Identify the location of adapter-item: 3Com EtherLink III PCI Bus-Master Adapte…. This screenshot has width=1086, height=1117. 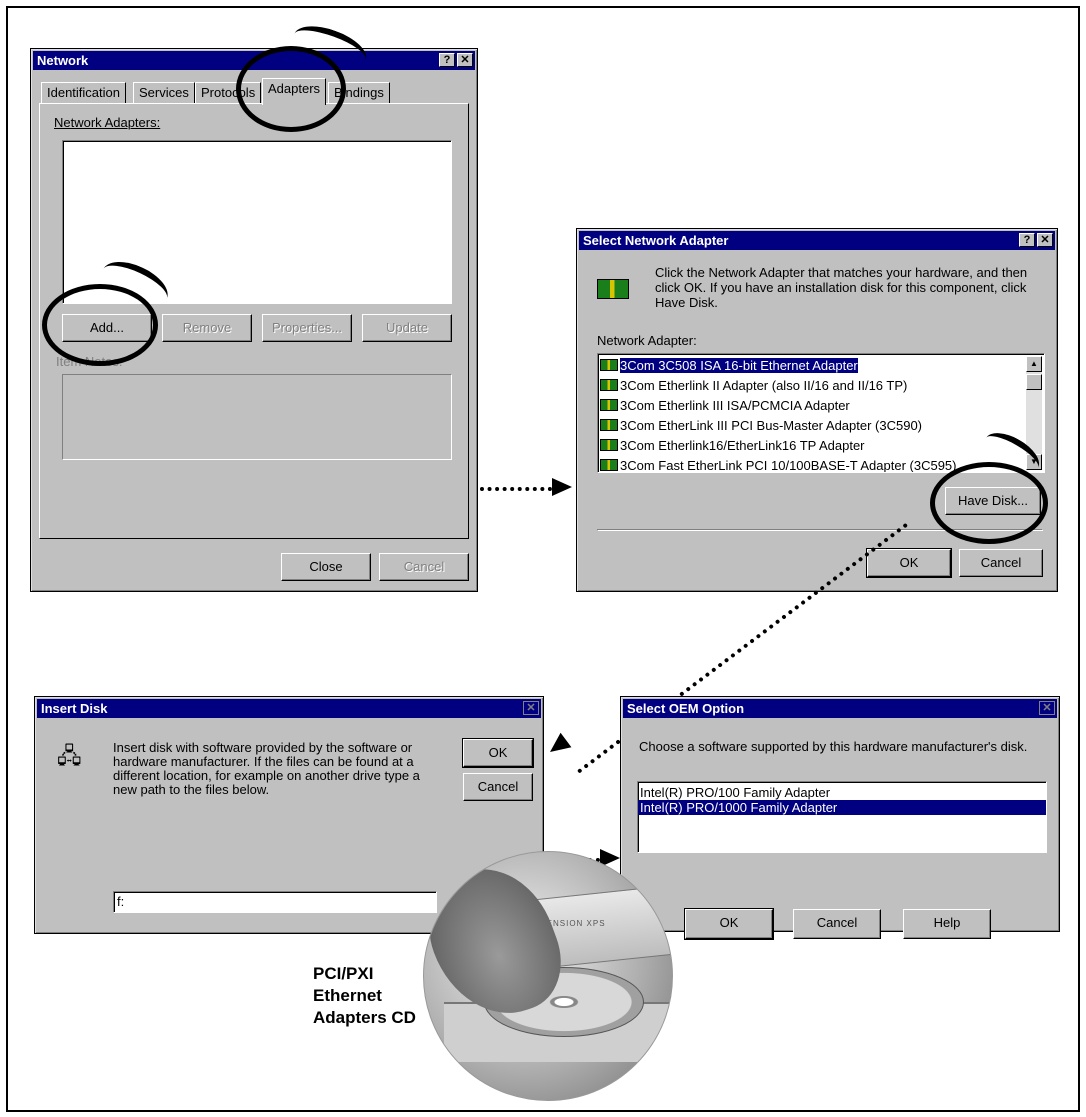
(821, 426).